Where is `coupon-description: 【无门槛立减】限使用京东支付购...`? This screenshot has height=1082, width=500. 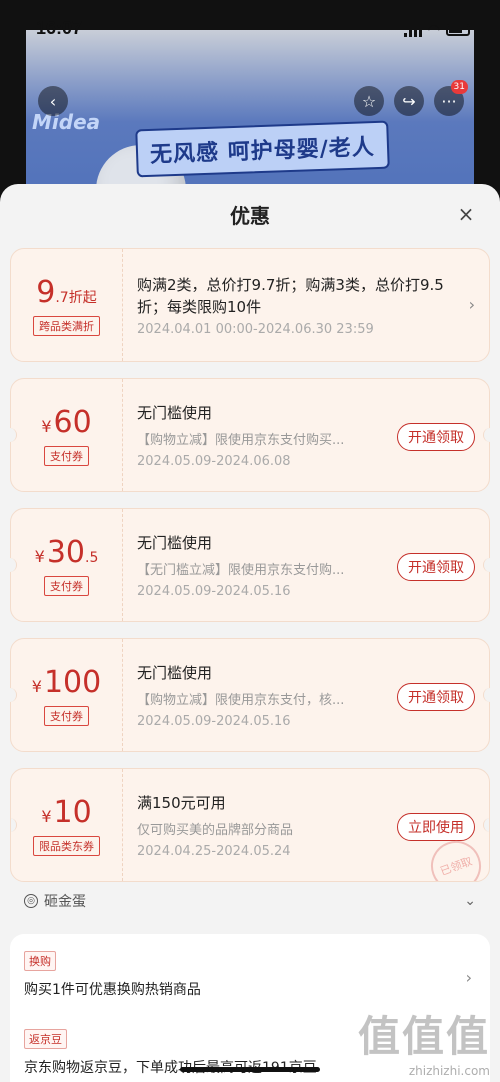
coupon-description: 【无门槛立减】限使用京东支付购... is located at coordinates (241, 570).